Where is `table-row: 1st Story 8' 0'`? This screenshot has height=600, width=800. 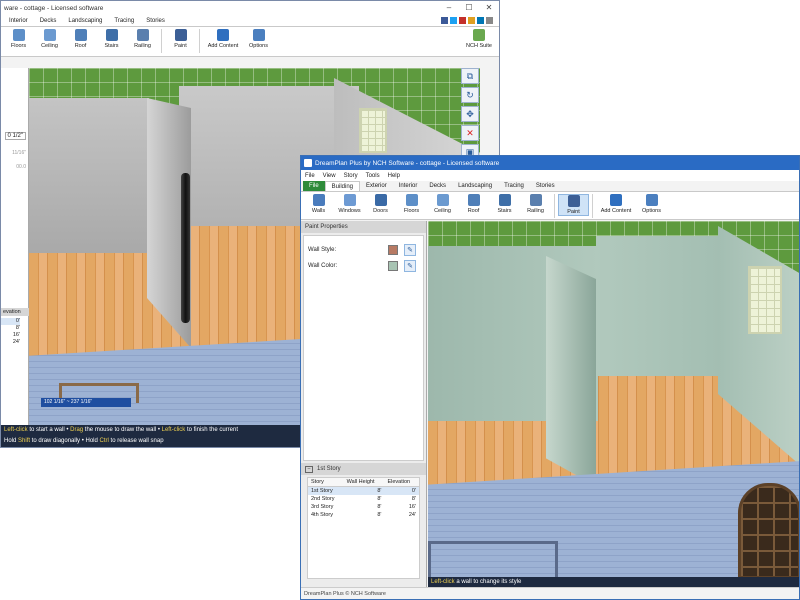 table-row: 1st Story 8' 0' is located at coordinates (363, 490).